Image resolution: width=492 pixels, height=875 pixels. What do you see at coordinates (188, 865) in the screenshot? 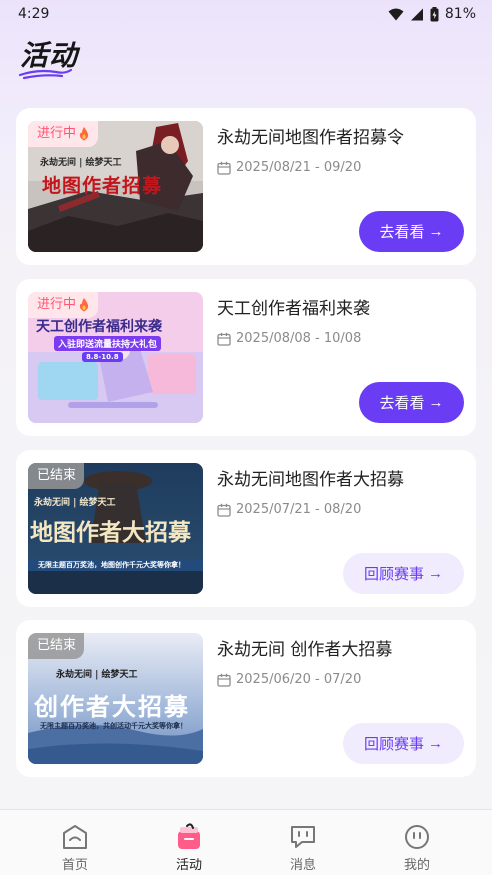
I see `tab-label: 活动` at bounding box center [188, 865].